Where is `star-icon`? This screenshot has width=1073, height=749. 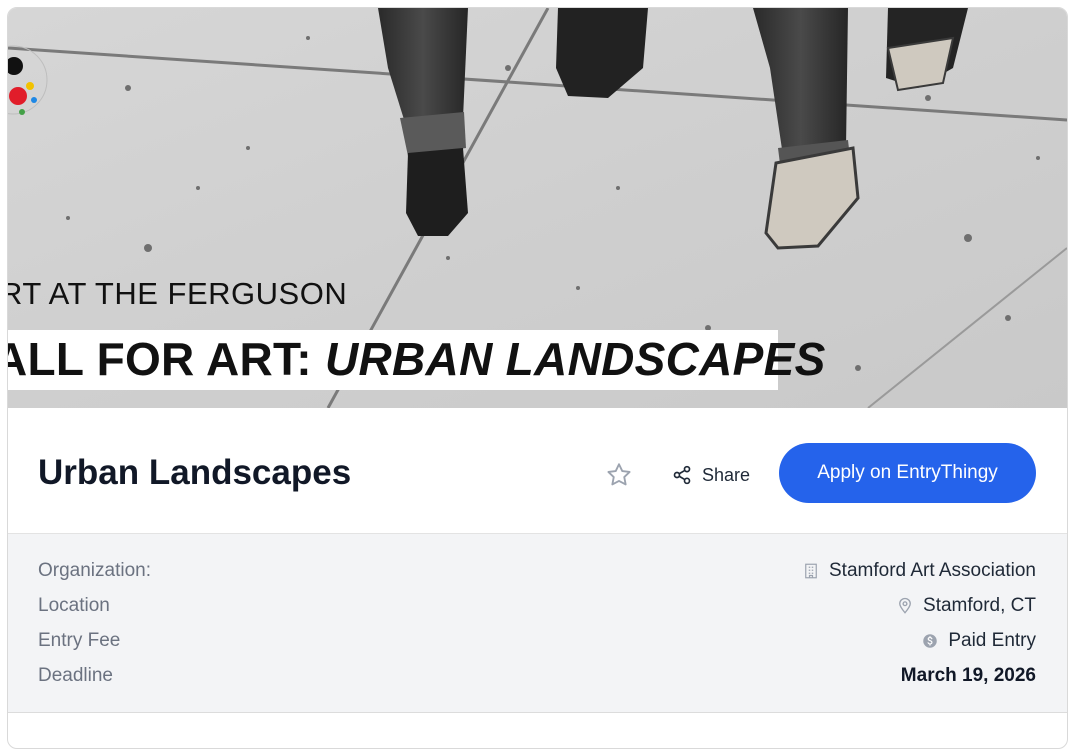 star-icon is located at coordinates (619, 474).